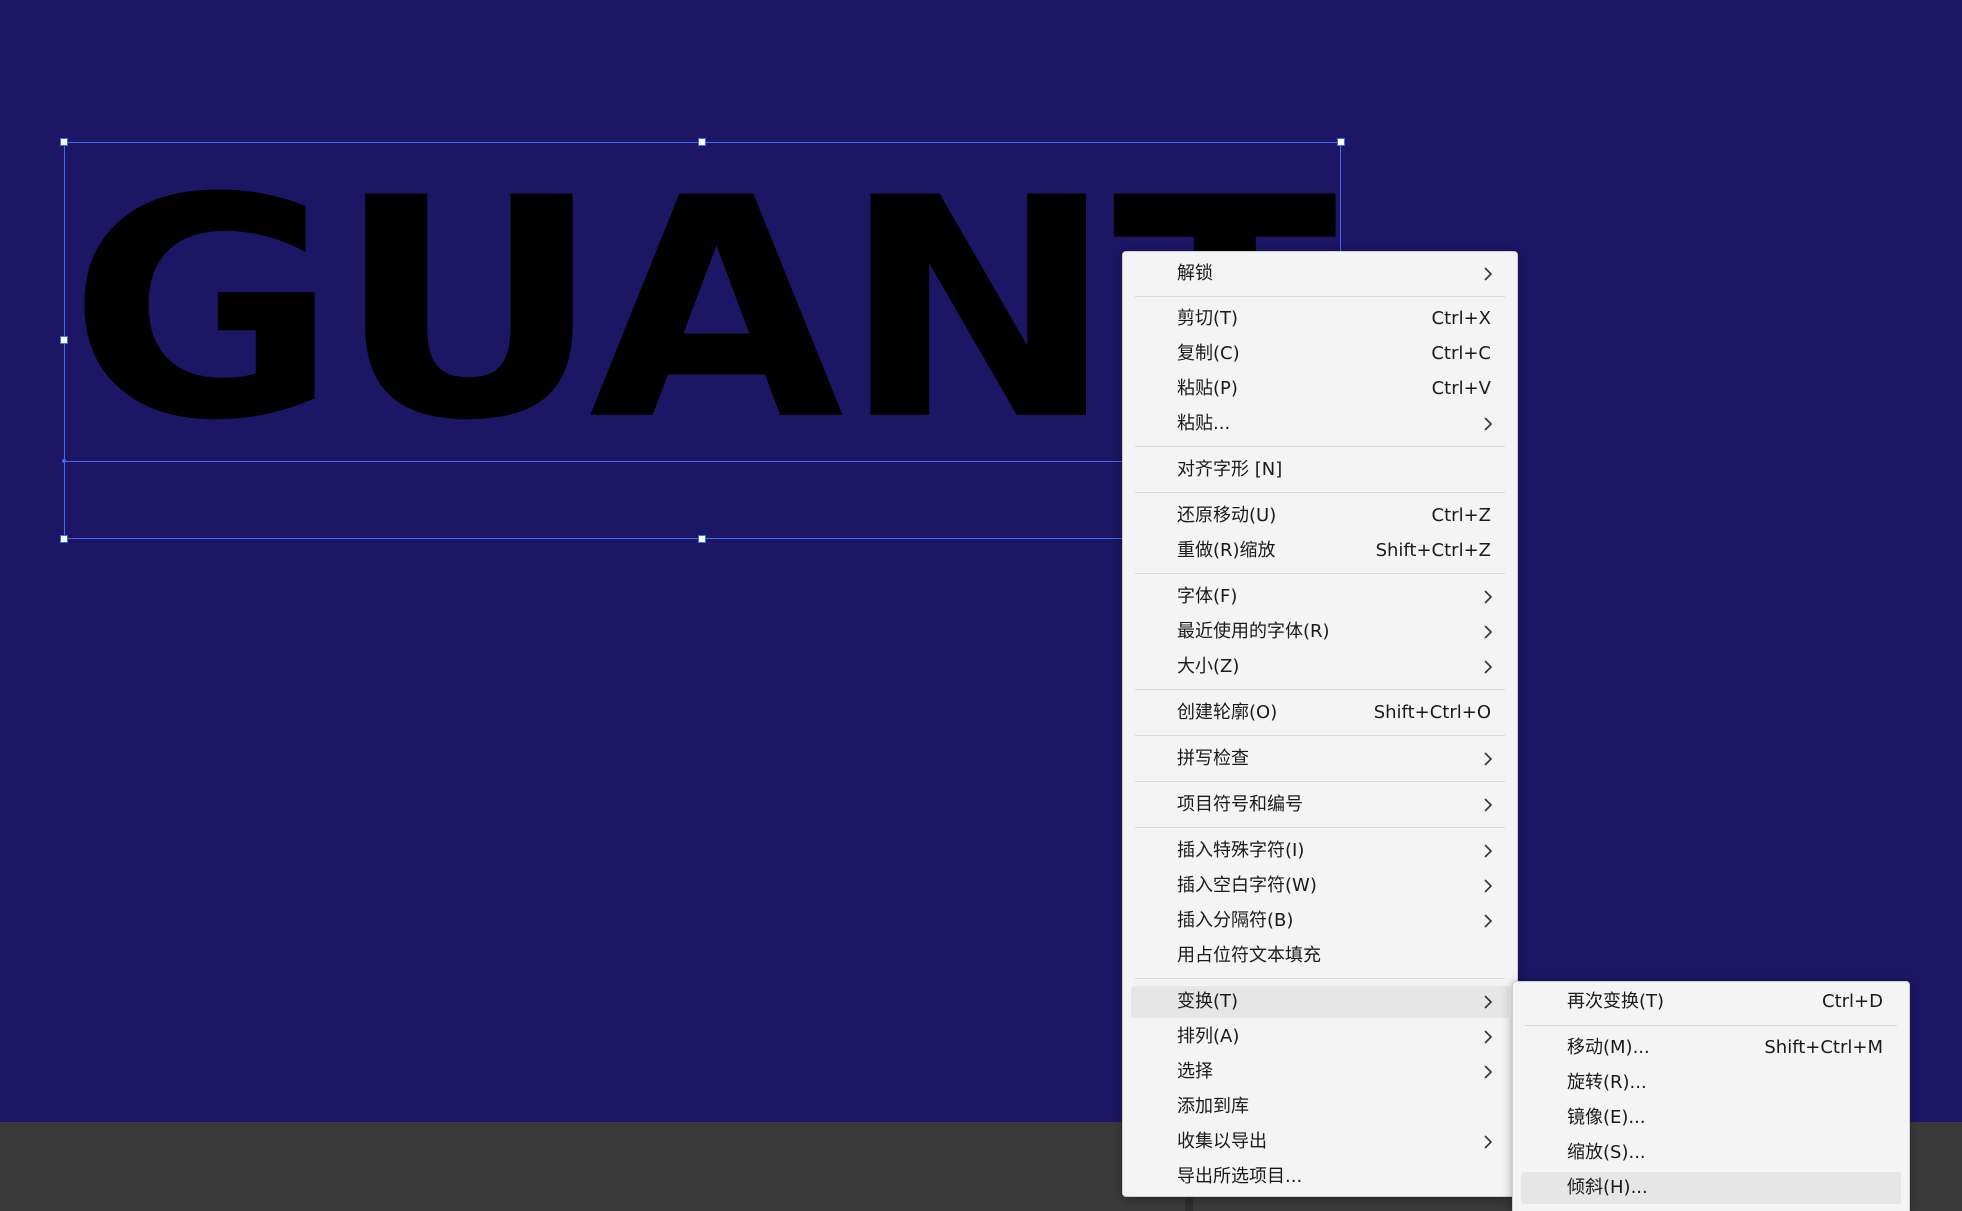  What do you see at coordinates (1320, 319) in the screenshot?
I see `menu-item-cut: 剪切(T) Ctrl+X` at bounding box center [1320, 319].